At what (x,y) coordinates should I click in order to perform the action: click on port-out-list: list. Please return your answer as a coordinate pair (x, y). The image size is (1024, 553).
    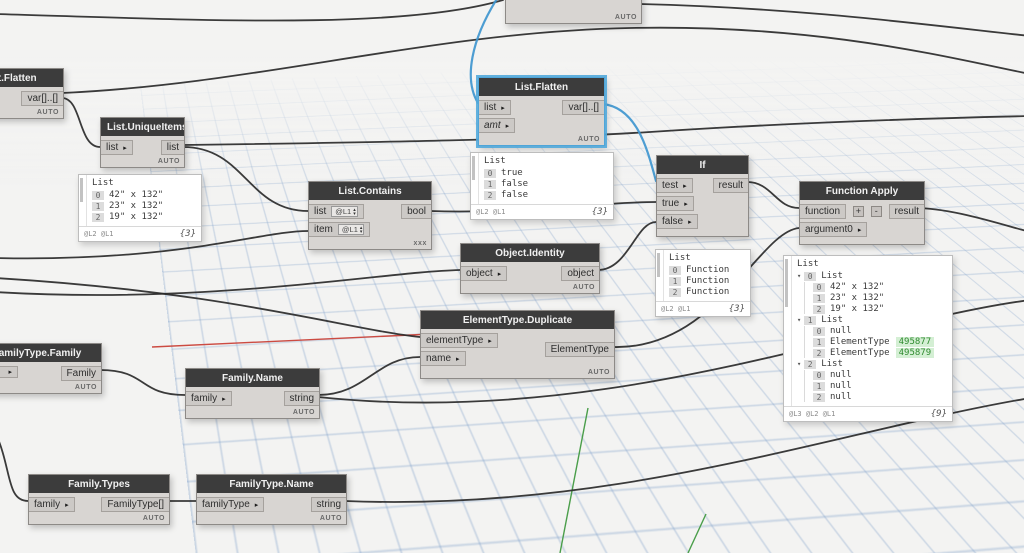
    Looking at the image, I should click on (172, 147).